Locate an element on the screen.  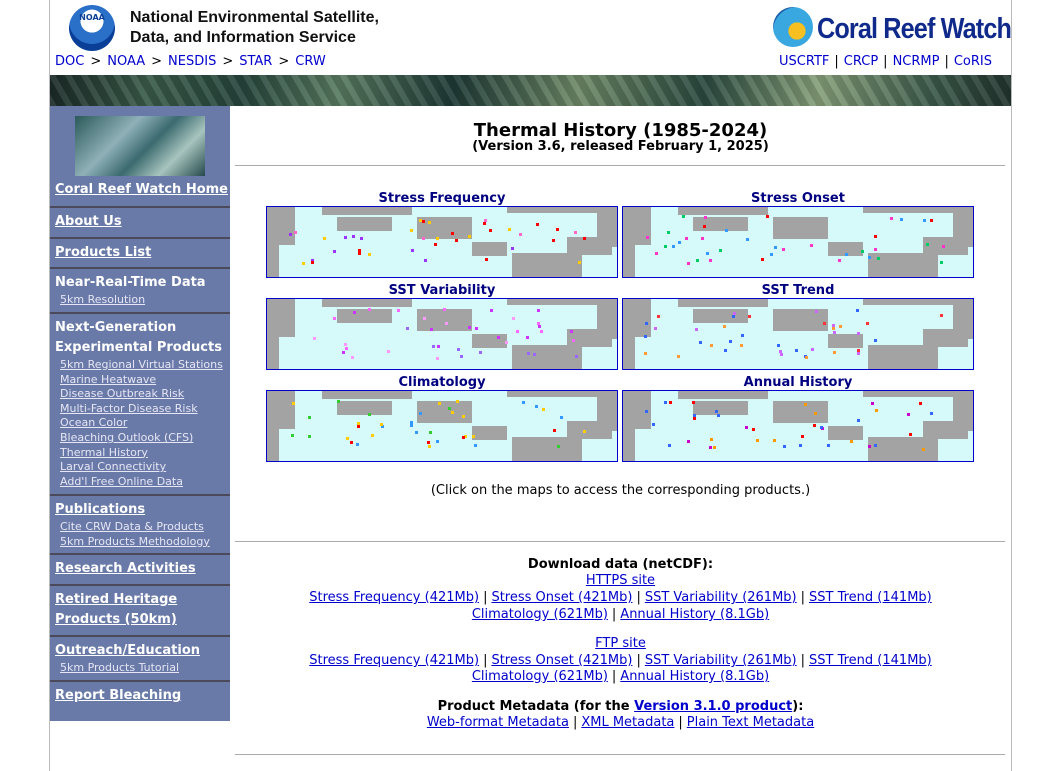
partner-link-coris: CoRIS is located at coordinates (973, 61).